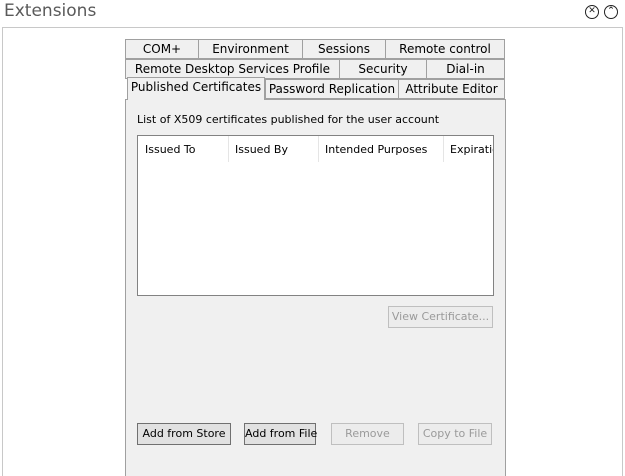 This screenshot has width=625, height=476. I want to click on tab-attribute-editor: Attribute Editor, so click(451, 89).